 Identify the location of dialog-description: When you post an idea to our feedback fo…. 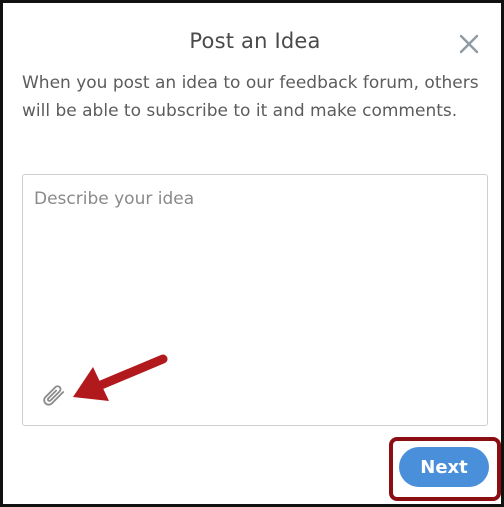
(250, 97).